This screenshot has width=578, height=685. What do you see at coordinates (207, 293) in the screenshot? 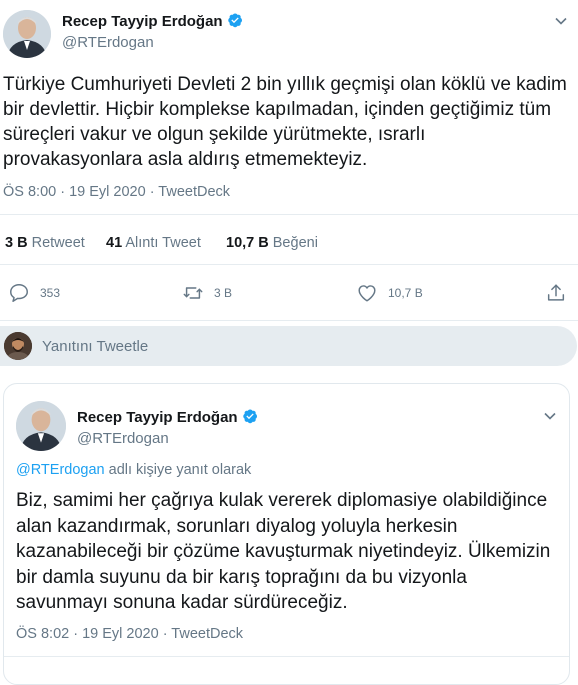
I see `retweet-button: 3 B` at bounding box center [207, 293].